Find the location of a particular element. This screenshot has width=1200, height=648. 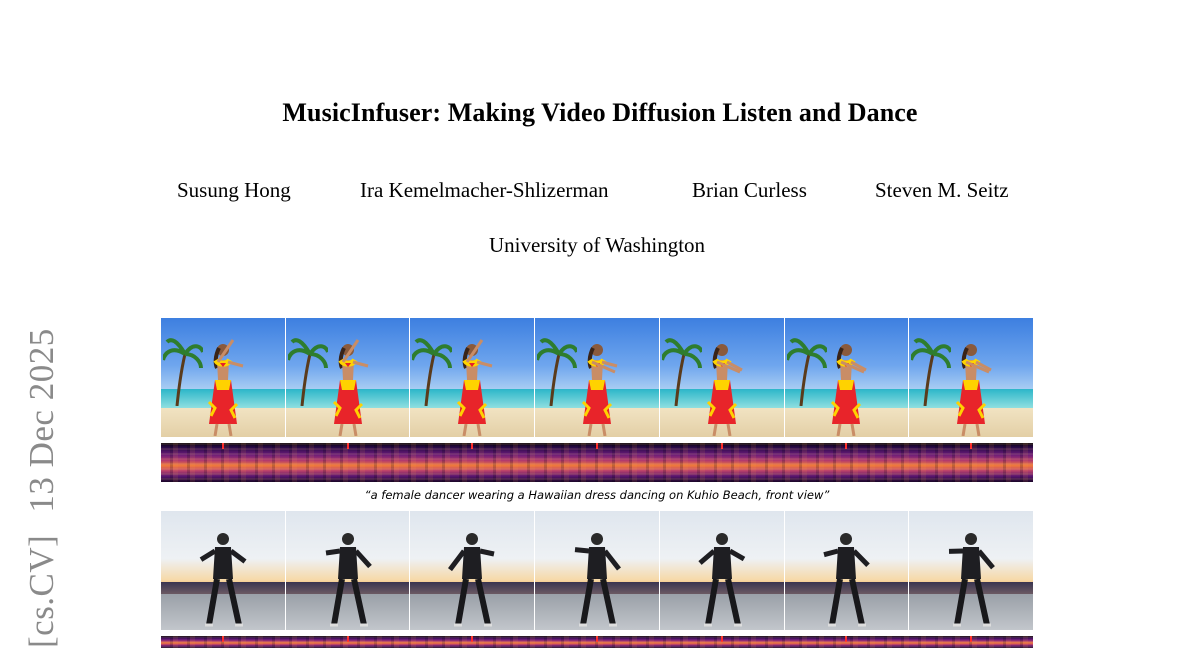

video-frame-strip-sunset is located at coordinates (597, 570).